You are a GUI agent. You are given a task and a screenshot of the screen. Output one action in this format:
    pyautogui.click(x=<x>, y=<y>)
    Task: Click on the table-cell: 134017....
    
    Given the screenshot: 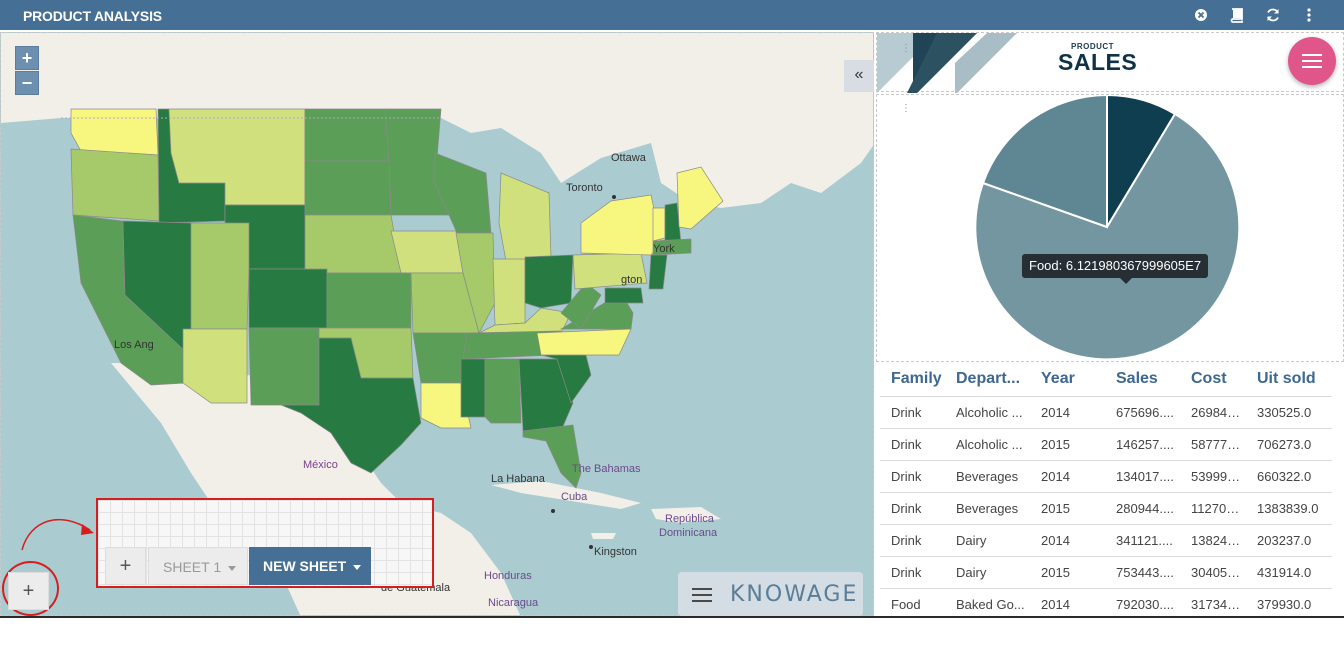 What is the action you would take?
    pyautogui.click(x=1142, y=476)
    